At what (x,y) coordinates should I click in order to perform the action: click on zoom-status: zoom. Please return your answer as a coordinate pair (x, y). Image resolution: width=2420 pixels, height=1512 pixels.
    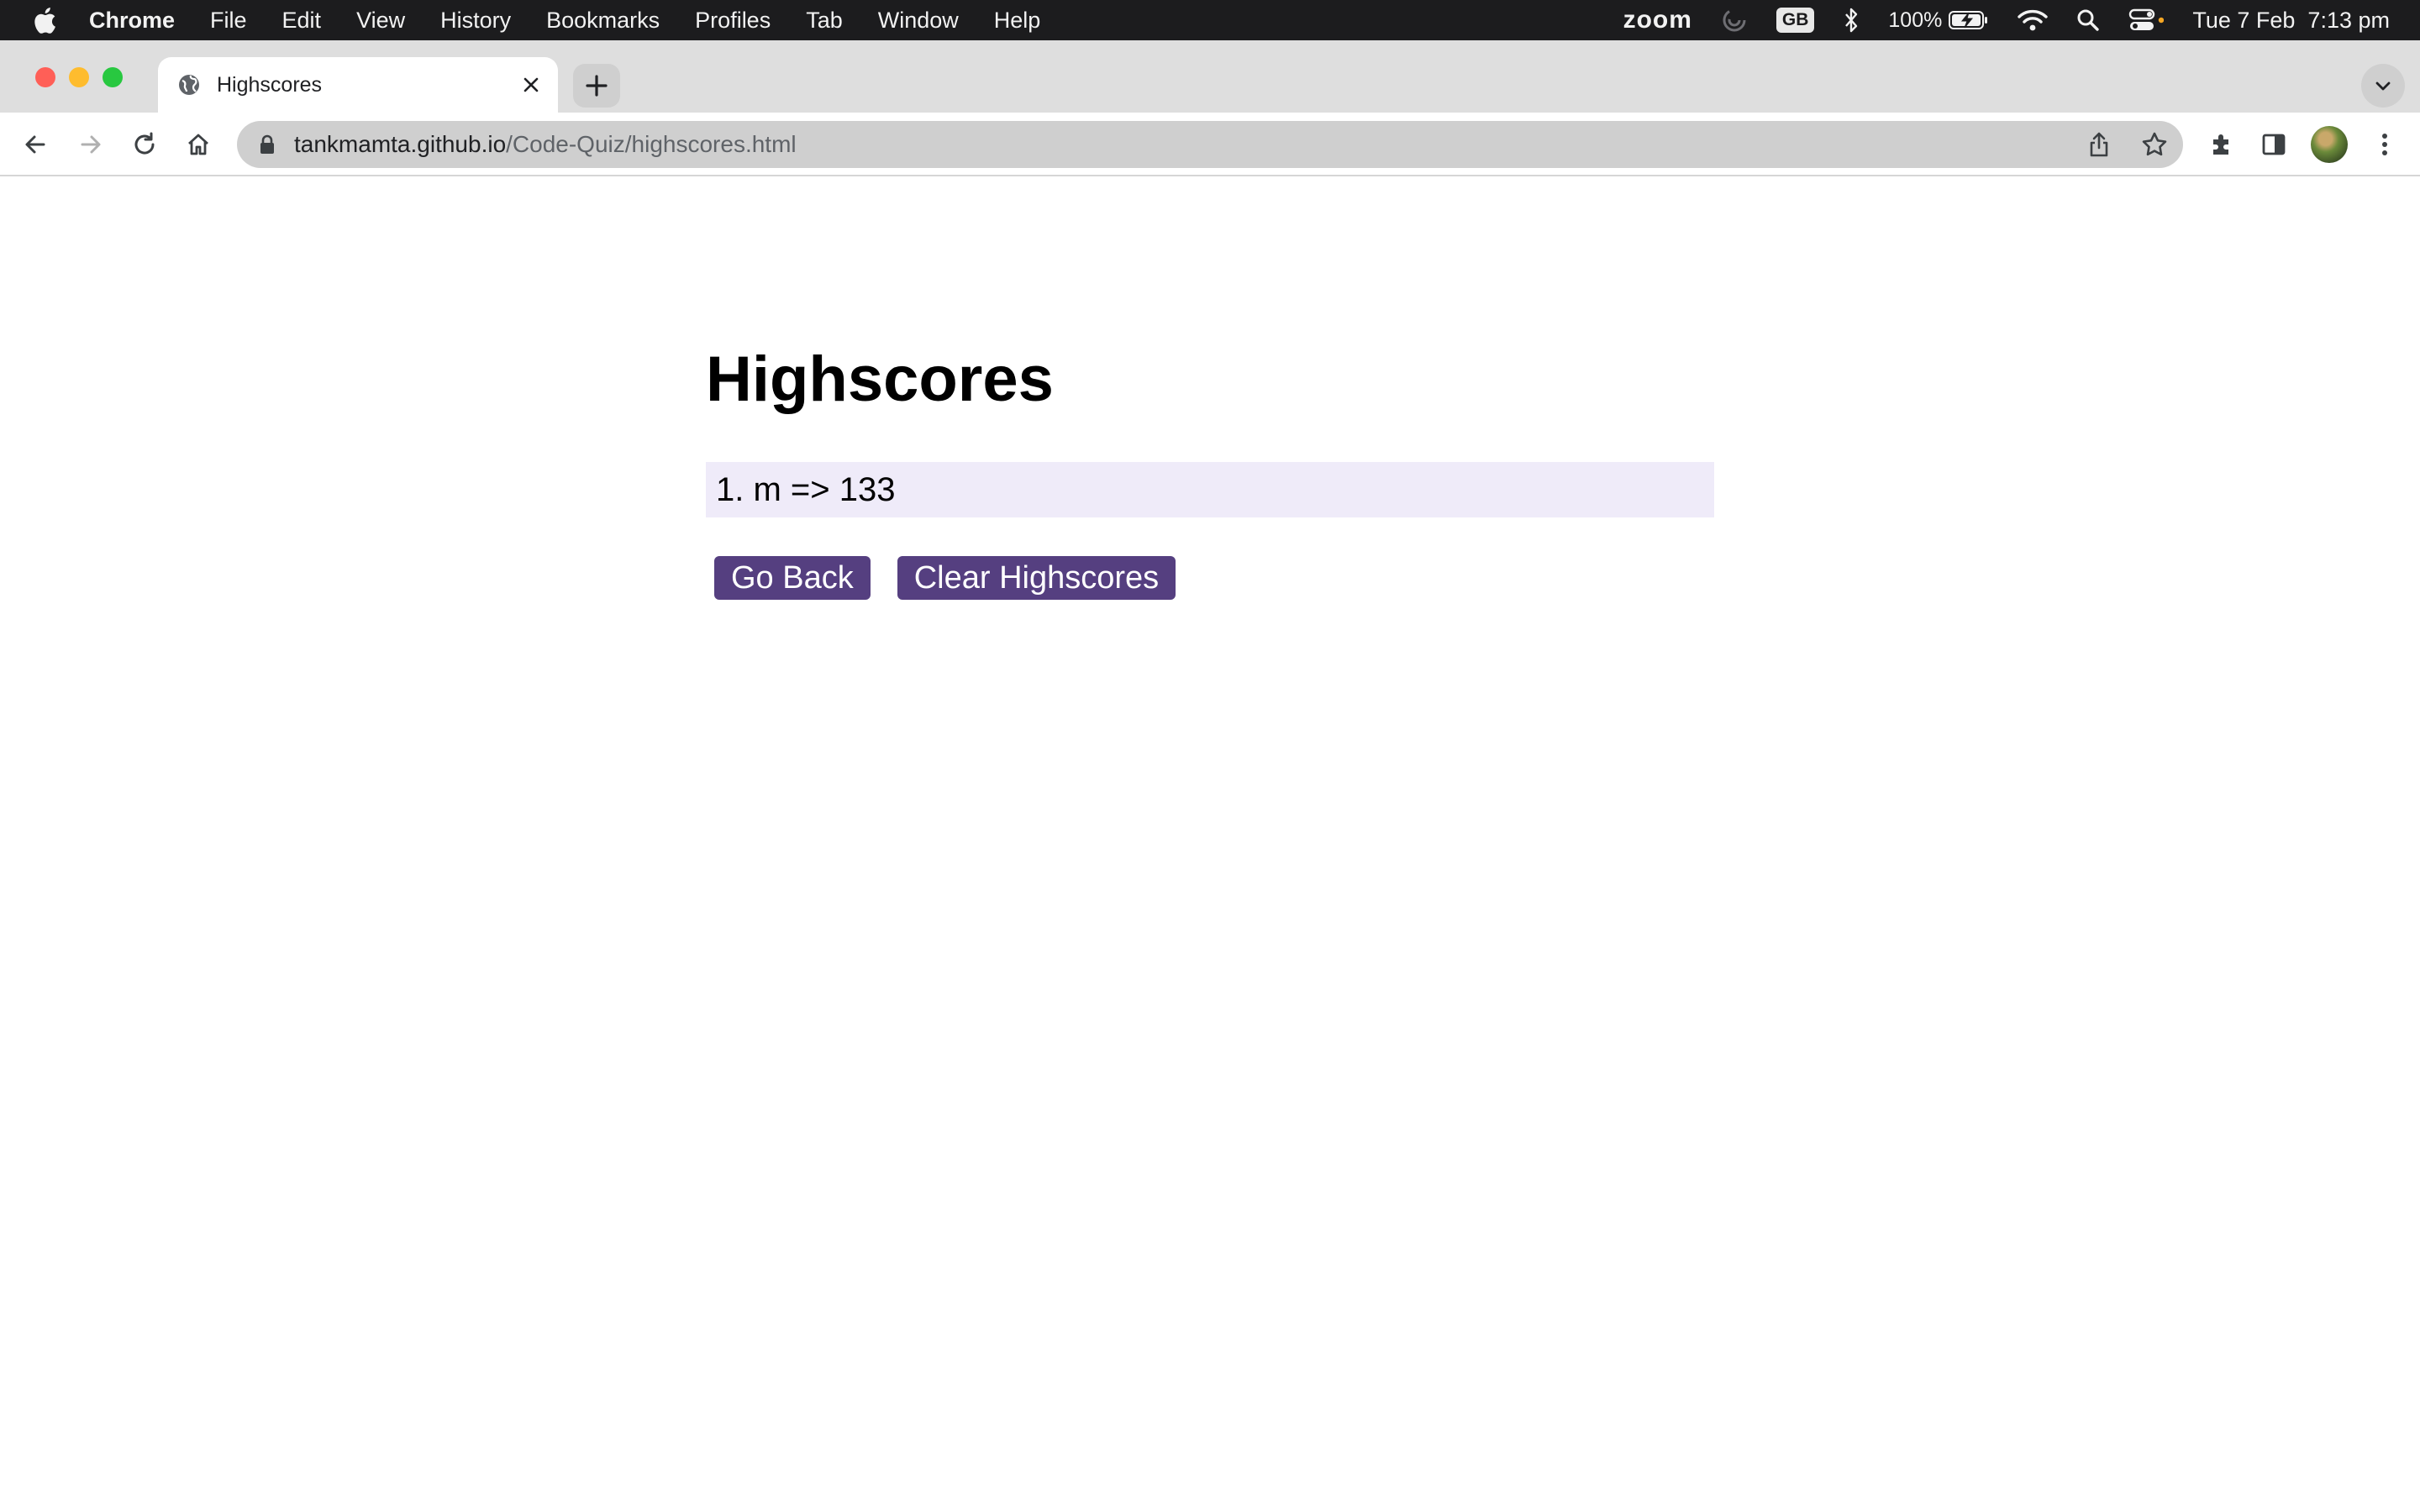
    Looking at the image, I should click on (1657, 20).